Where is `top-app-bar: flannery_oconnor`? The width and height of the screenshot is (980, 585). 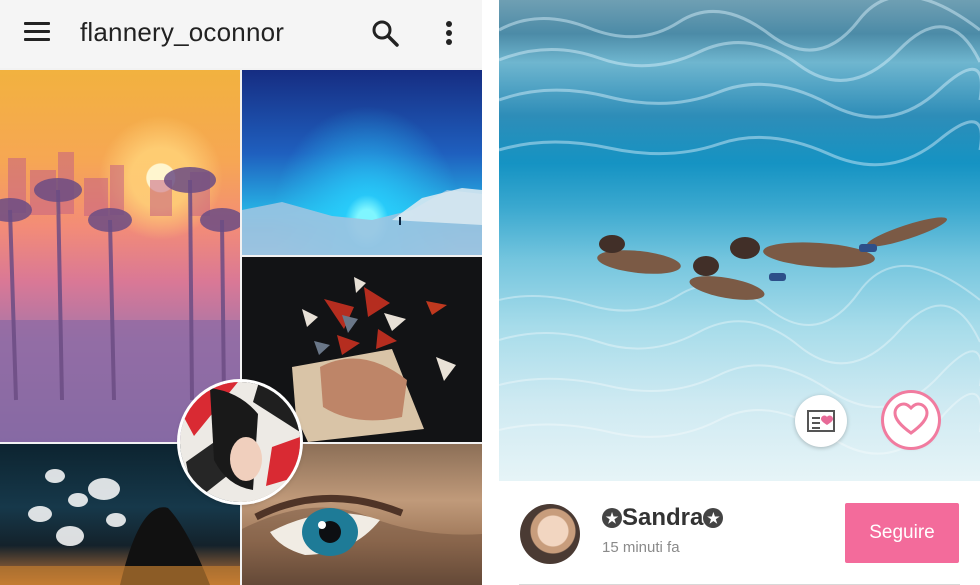
top-app-bar: flannery_oconnor is located at coordinates (241, 34).